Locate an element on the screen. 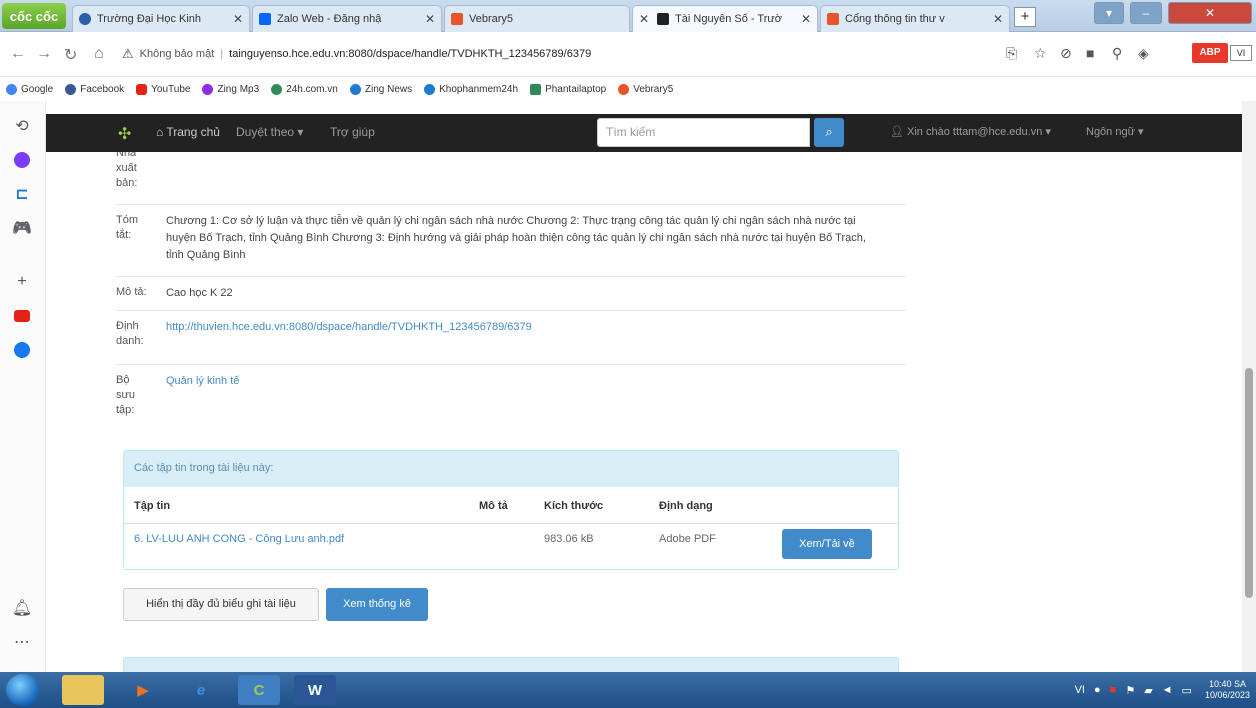  warning-icon: ⚠ is located at coordinates (128, 54).